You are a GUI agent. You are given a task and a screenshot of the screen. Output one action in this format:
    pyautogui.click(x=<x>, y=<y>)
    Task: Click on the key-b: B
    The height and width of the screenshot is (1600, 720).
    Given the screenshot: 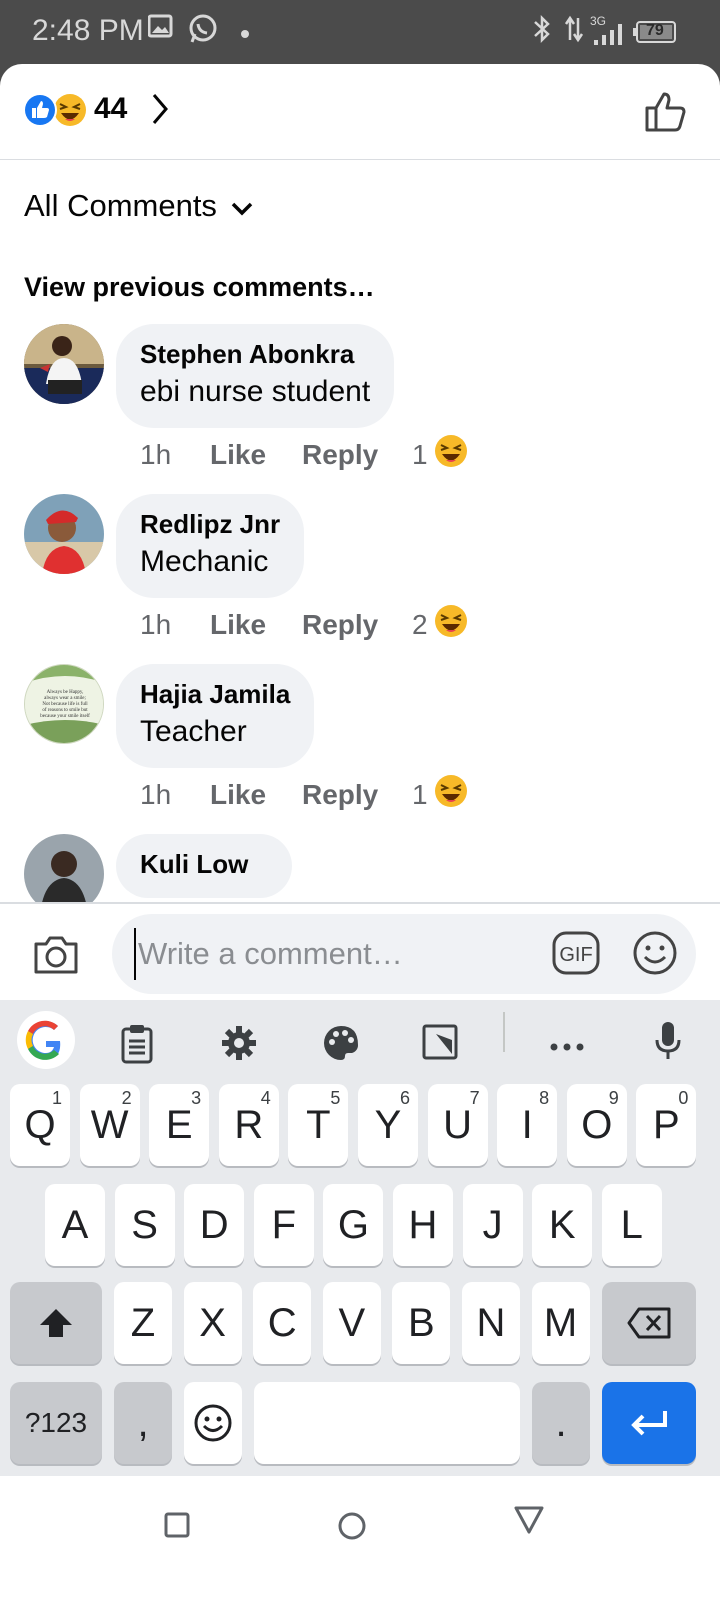 What is the action you would take?
    pyautogui.click(x=421, y=1323)
    